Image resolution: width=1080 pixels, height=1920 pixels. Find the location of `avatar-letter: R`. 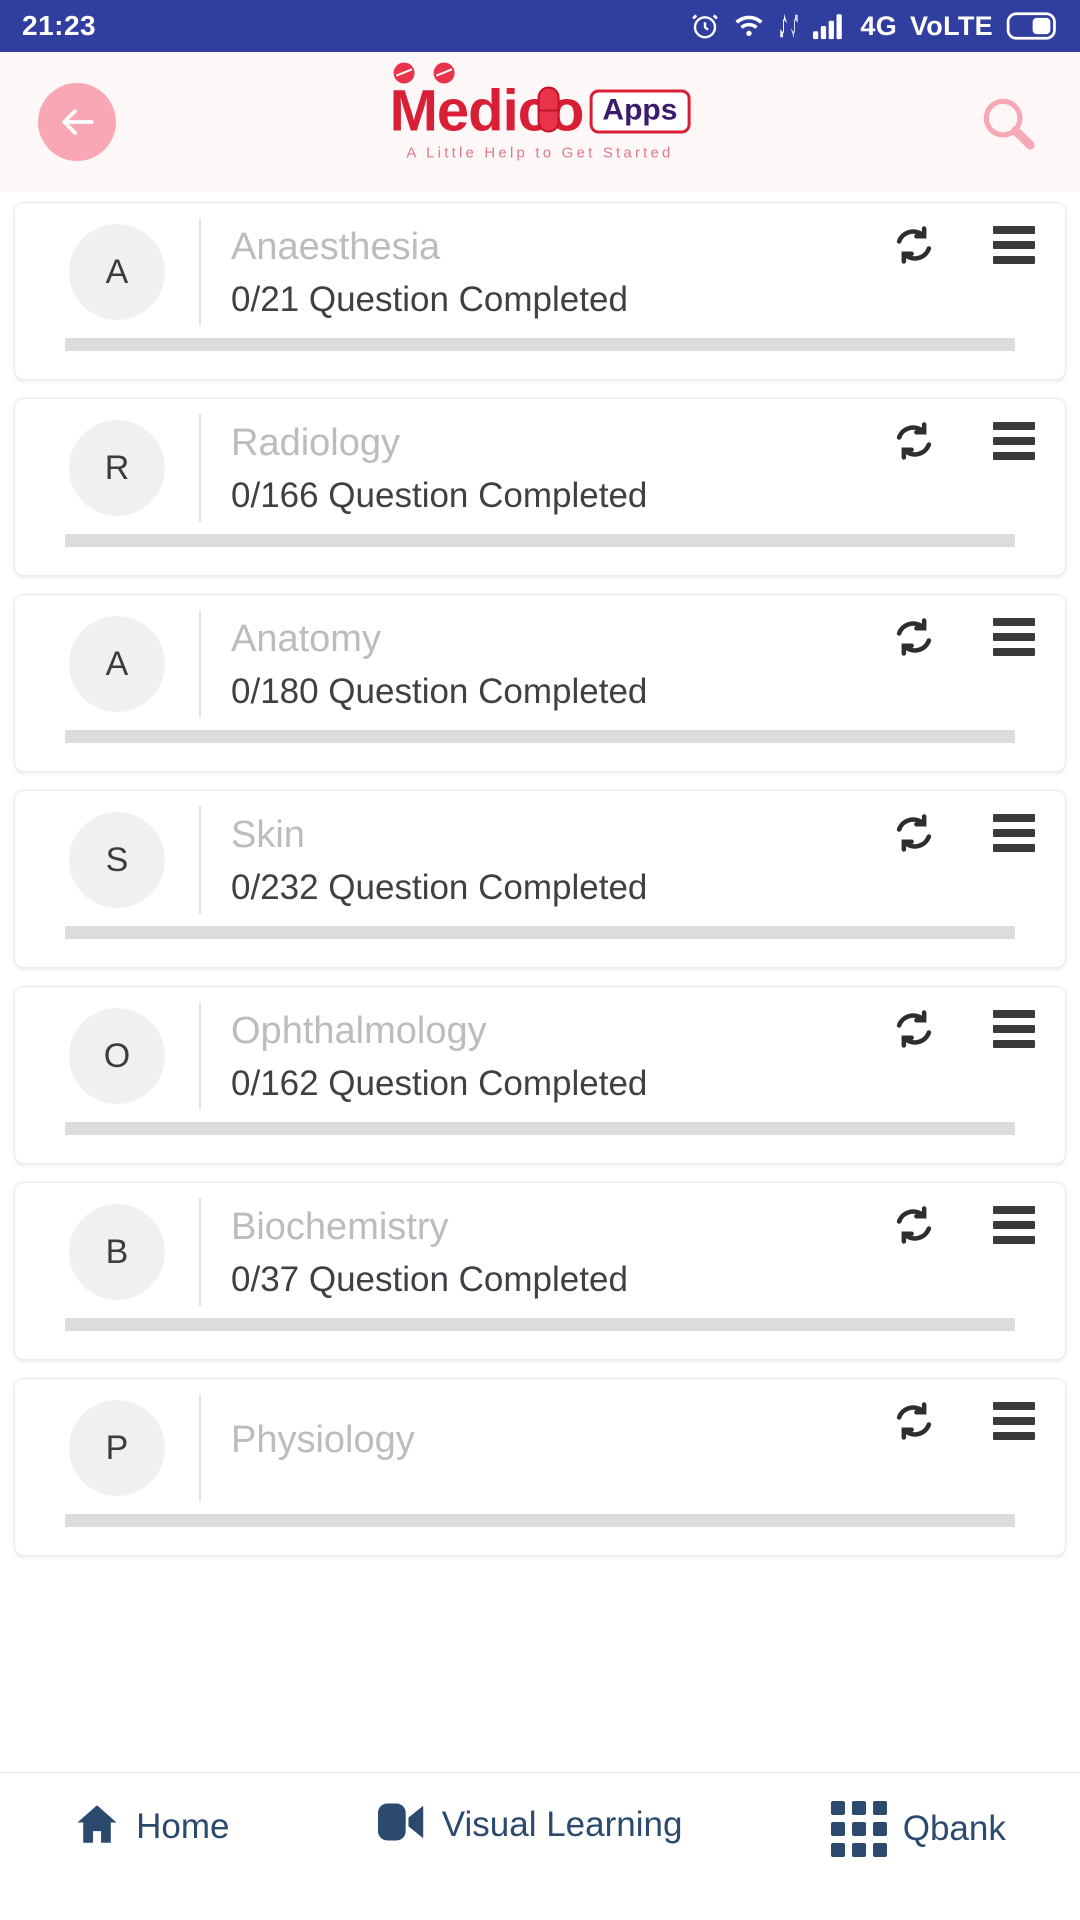

avatar-letter: R is located at coordinates (117, 467).